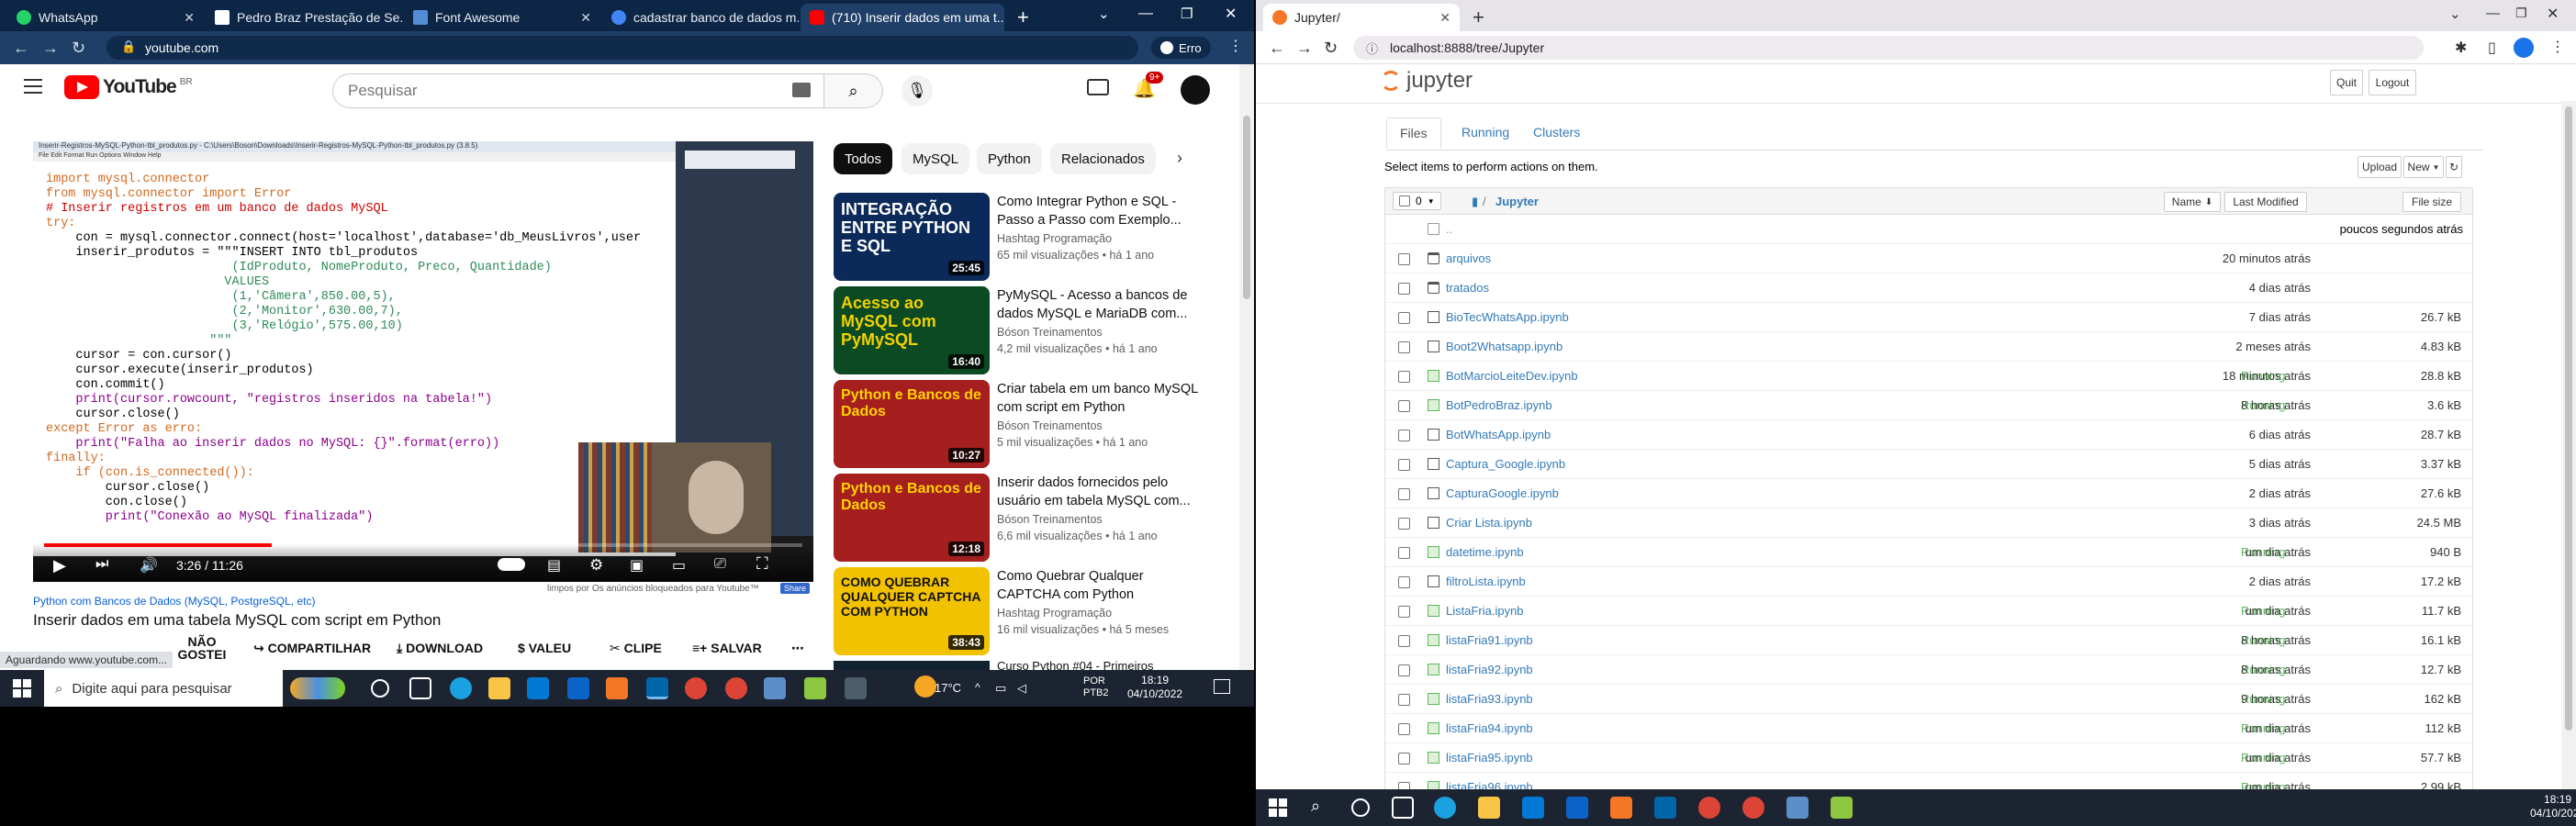 This screenshot has width=2576, height=826. What do you see at coordinates (1315, 807) in the screenshot?
I see `search-icon: ⌕` at bounding box center [1315, 807].